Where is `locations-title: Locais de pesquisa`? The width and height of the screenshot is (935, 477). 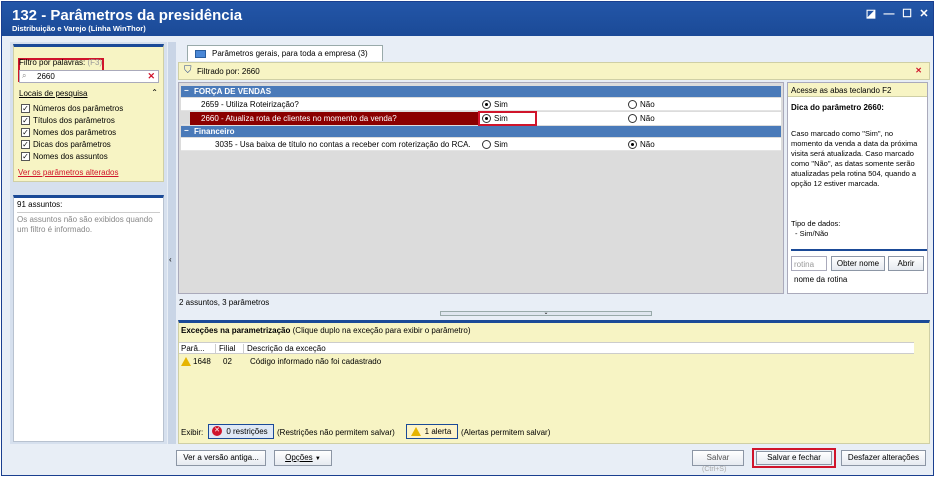
locations-title: Locais de pesquisa is located at coordinates (53, 93).